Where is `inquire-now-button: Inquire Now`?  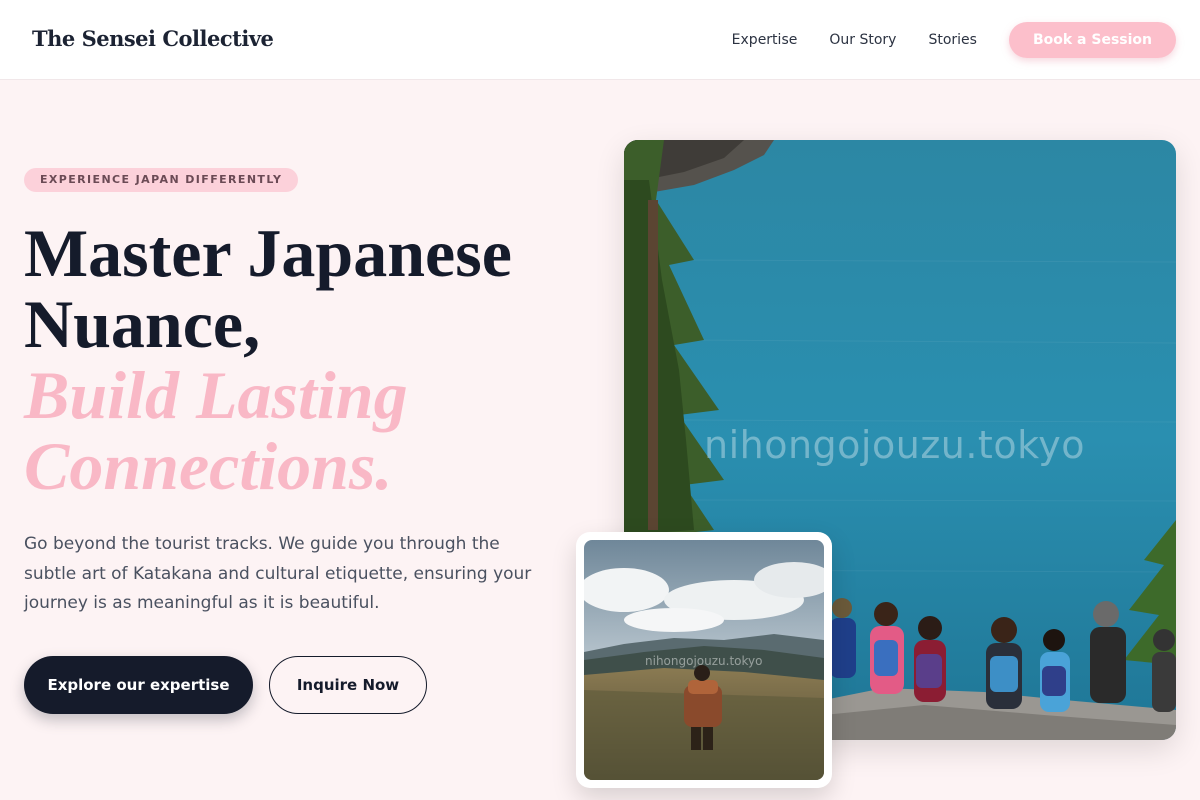 inquire-now-button: Inquire Now is located at coordinates (348, 685).